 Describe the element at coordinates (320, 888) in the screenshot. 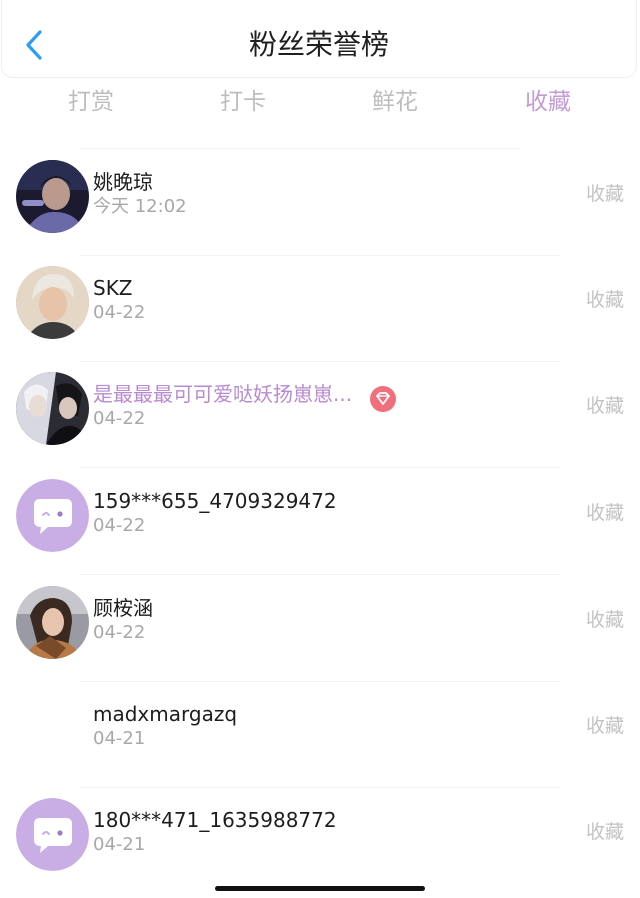

I see `home-indicator` at that location.